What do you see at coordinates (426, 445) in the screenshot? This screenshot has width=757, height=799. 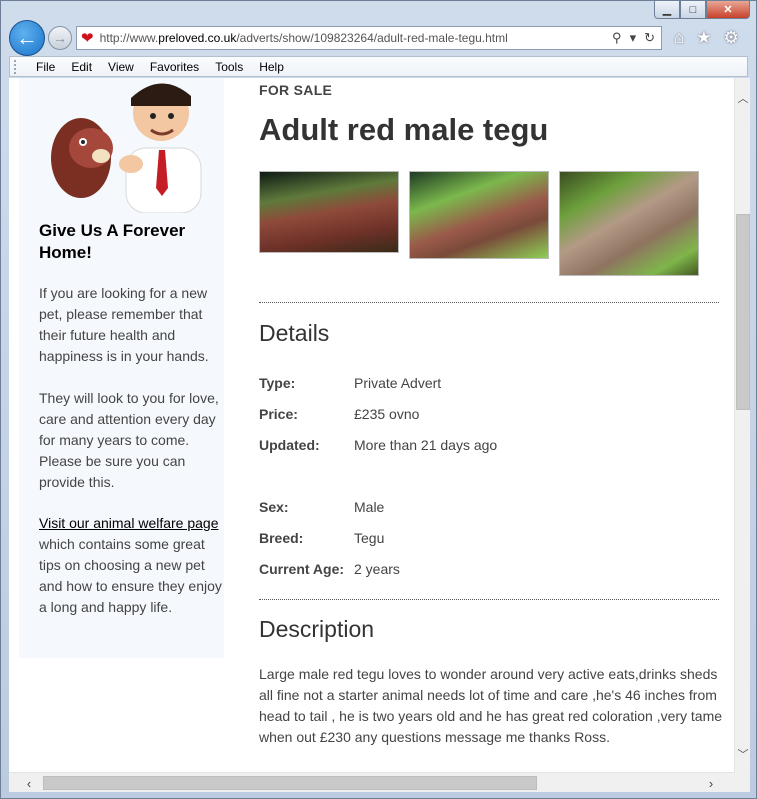 I see `detail-value: More than 21 days ago` at bounding box center [426, 445].